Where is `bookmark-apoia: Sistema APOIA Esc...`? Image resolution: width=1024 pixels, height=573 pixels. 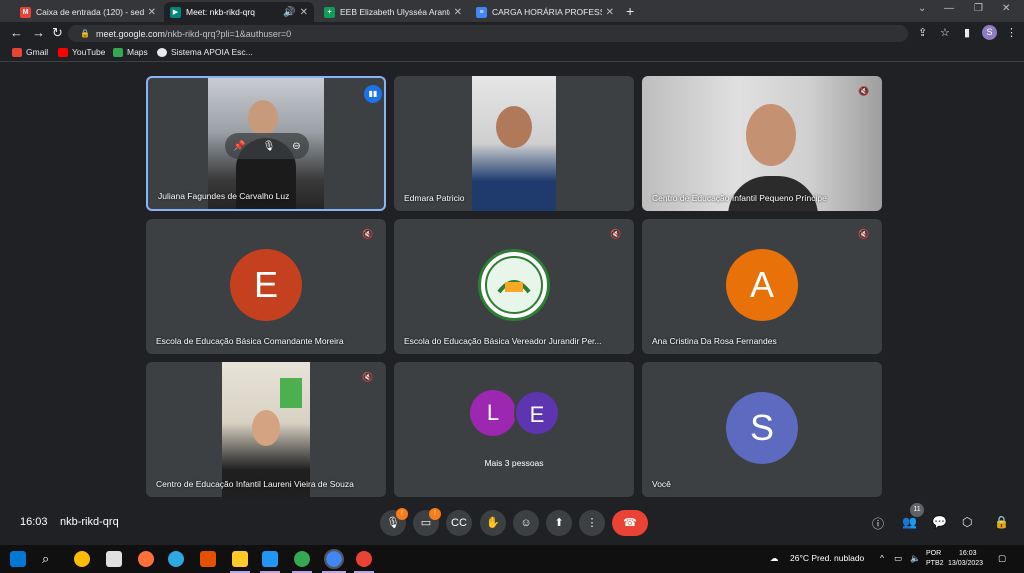
bookmark-apoia: Sistema APOIA Esc... is located at coordinates (205, 52).